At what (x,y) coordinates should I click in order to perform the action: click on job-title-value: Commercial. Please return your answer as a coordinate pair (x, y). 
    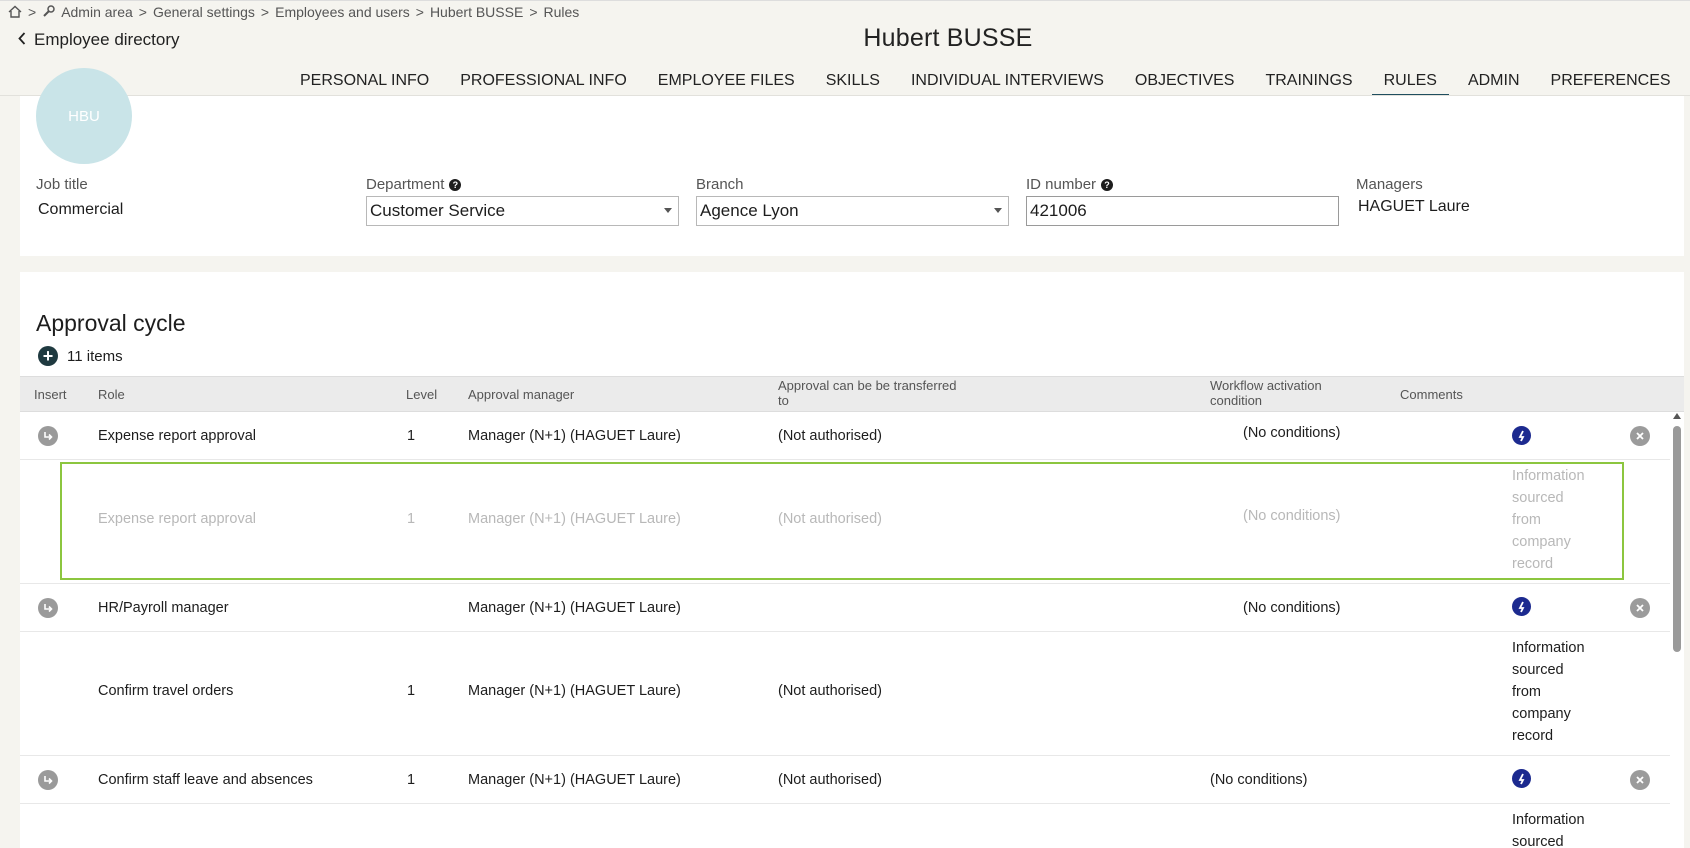
    Looking at the image, I should click on (81, 209).